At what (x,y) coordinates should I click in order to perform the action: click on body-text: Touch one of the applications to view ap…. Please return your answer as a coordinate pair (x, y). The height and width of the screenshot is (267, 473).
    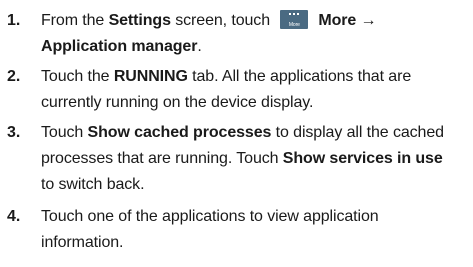
    Looking at the image, I should click on (210, 216).